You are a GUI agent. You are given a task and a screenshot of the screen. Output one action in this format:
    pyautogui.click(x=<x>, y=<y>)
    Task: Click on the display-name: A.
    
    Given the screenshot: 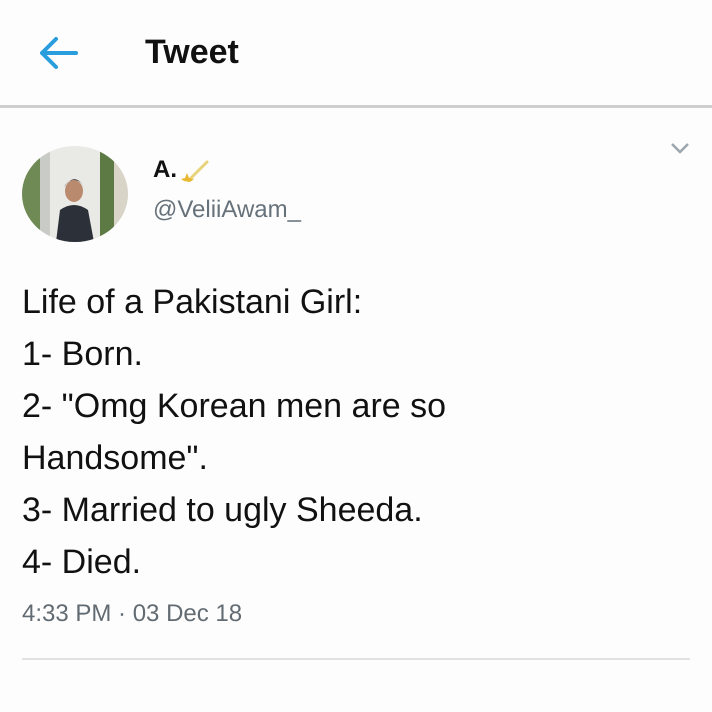 What is the action you would take?
    pyautogui.click(x=165, y=170)
    